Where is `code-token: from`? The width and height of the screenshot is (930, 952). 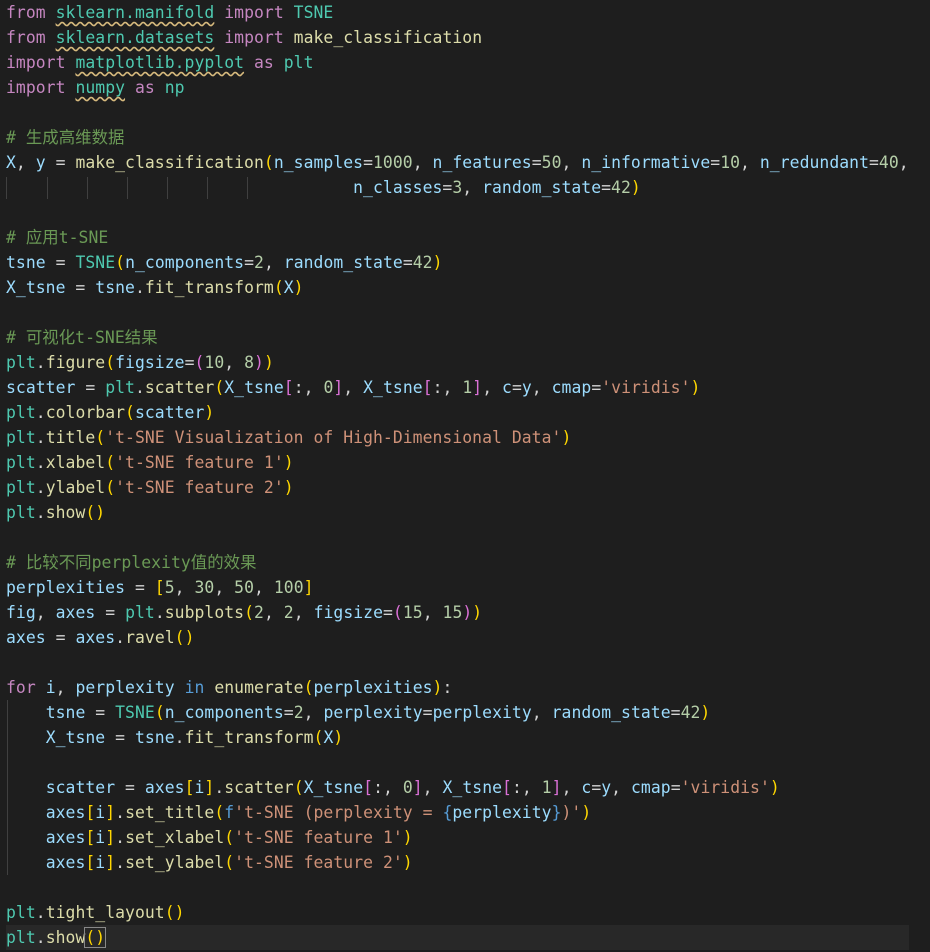 code-token: from is located at coordinates (26, 12).